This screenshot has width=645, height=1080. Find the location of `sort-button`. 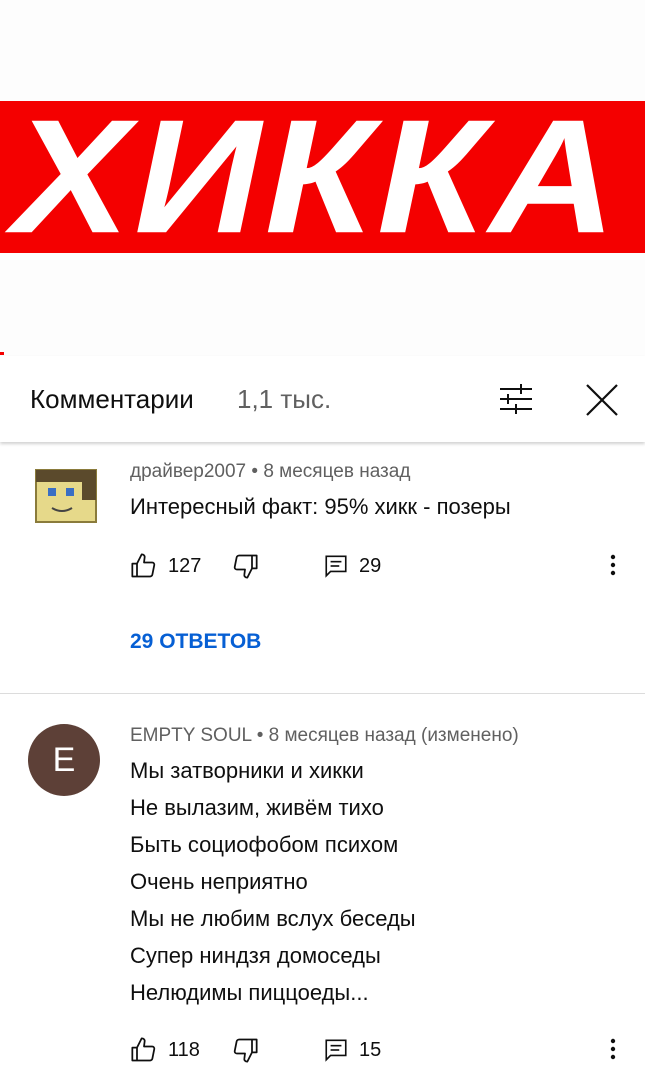

sort-button is located at coordinates (516, 399).